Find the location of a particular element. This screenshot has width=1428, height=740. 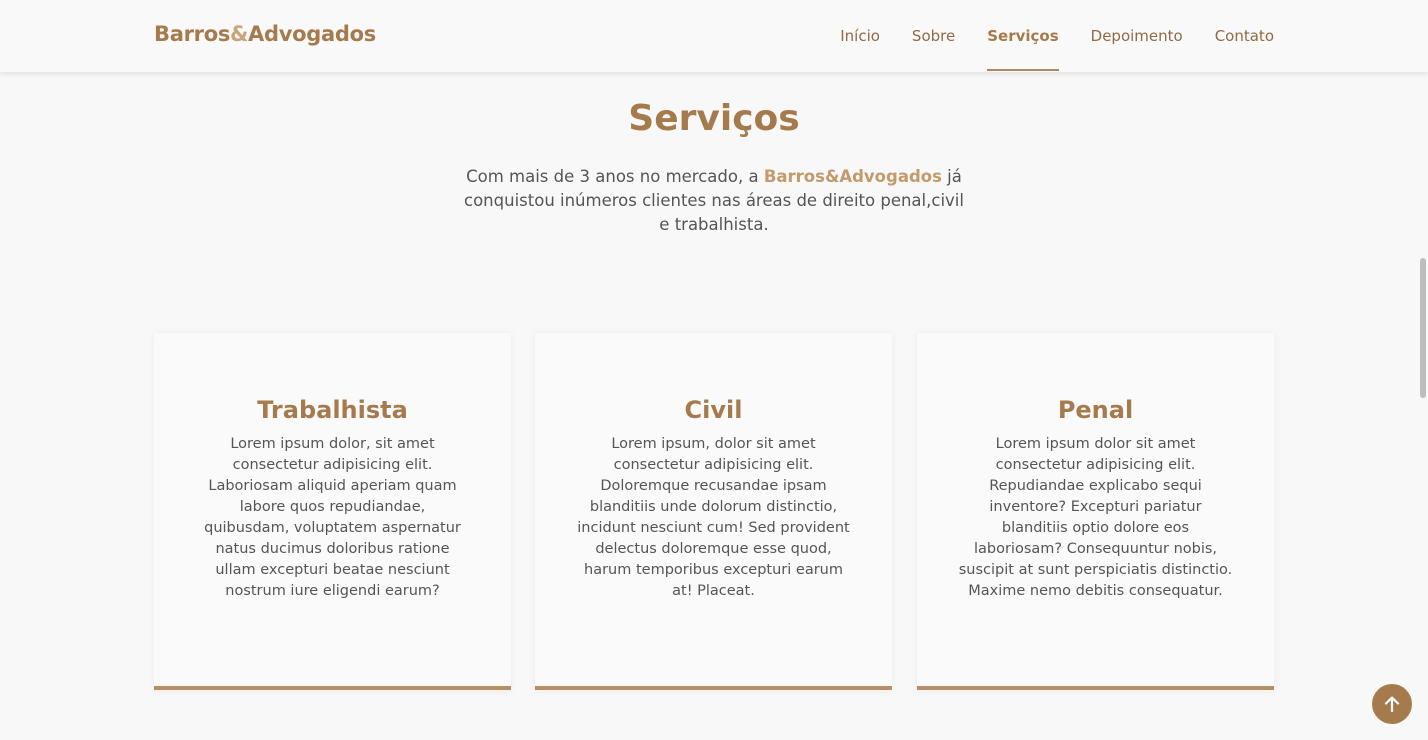

arrow-up-icon is located at coordinates (1392, 704).